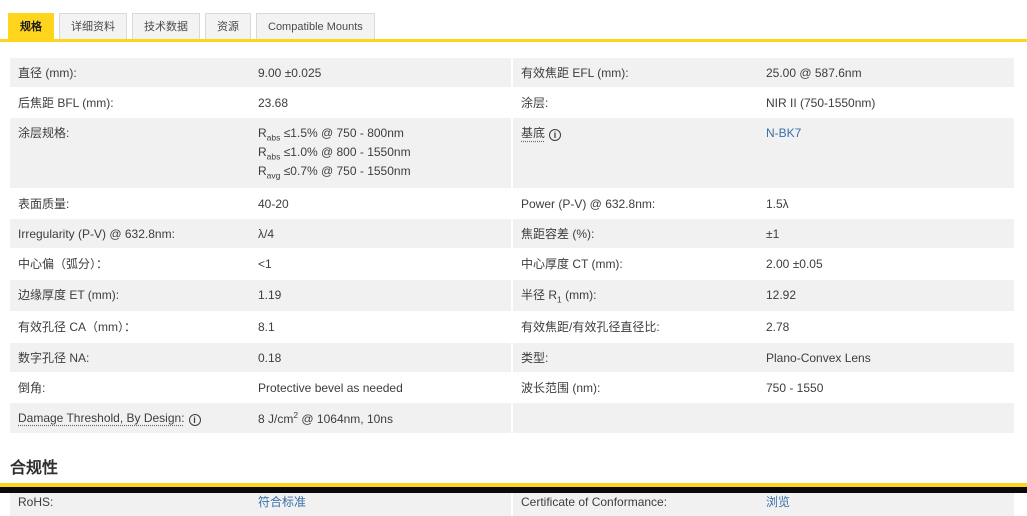 Image resolution: width=1027 pixels, height=516 pixels. I want to click on spec-cell-left: 中心偏（弧分）： <1, so click(260, 263).